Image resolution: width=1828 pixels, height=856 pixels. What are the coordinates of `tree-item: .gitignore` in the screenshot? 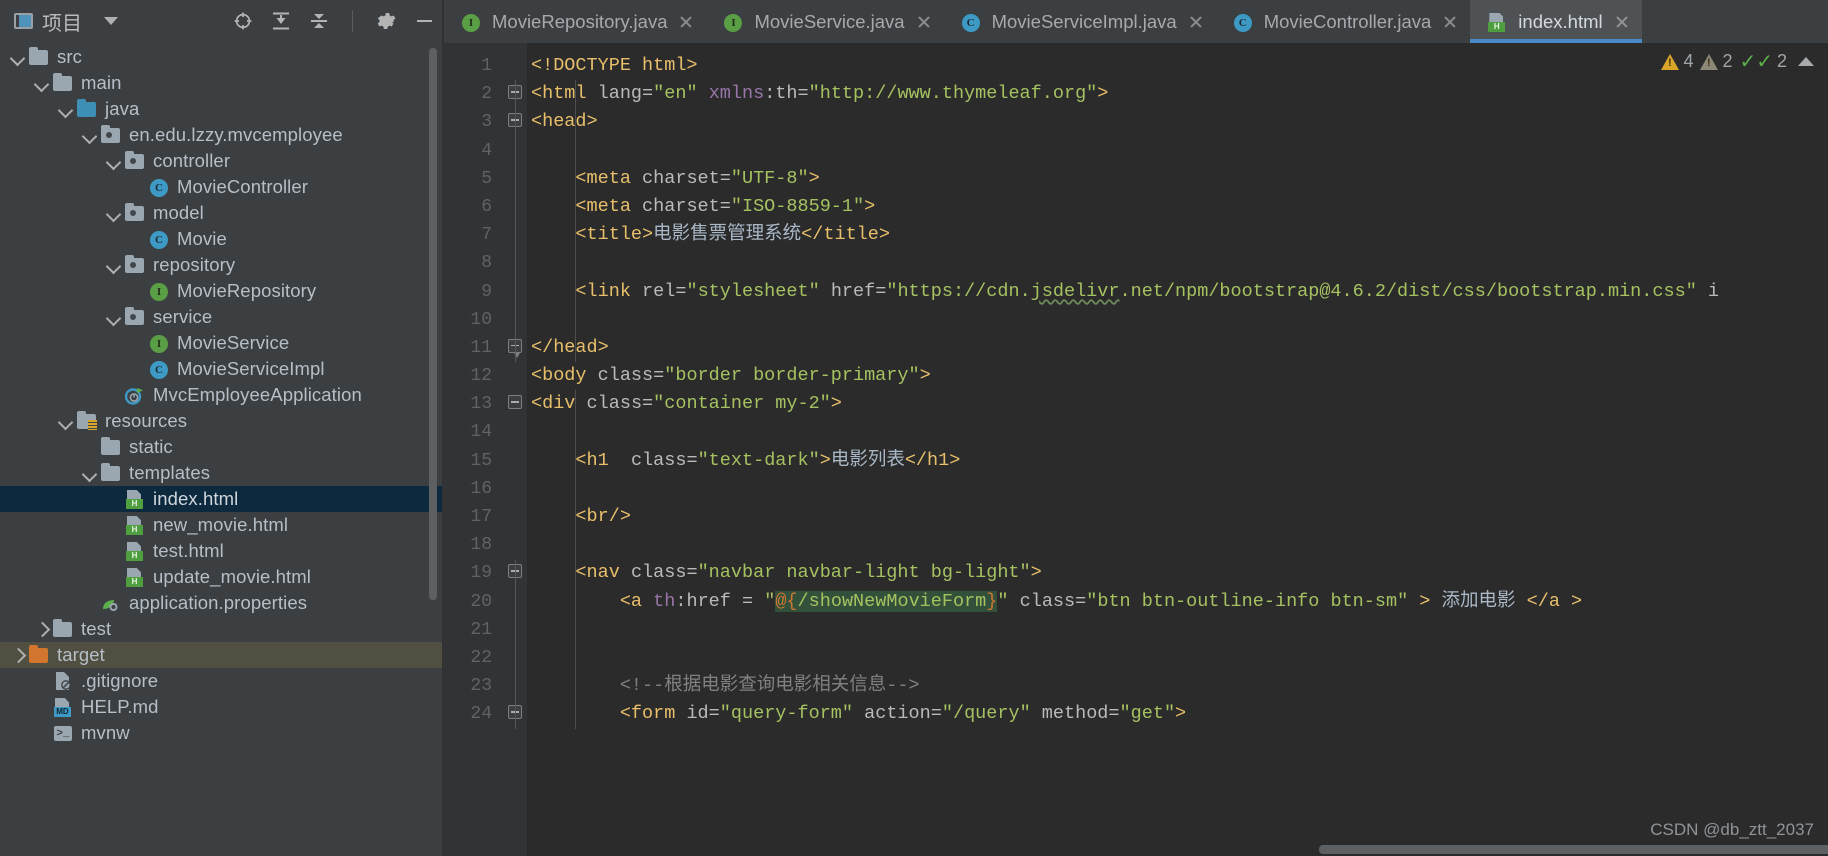 It's located at (221, 681).